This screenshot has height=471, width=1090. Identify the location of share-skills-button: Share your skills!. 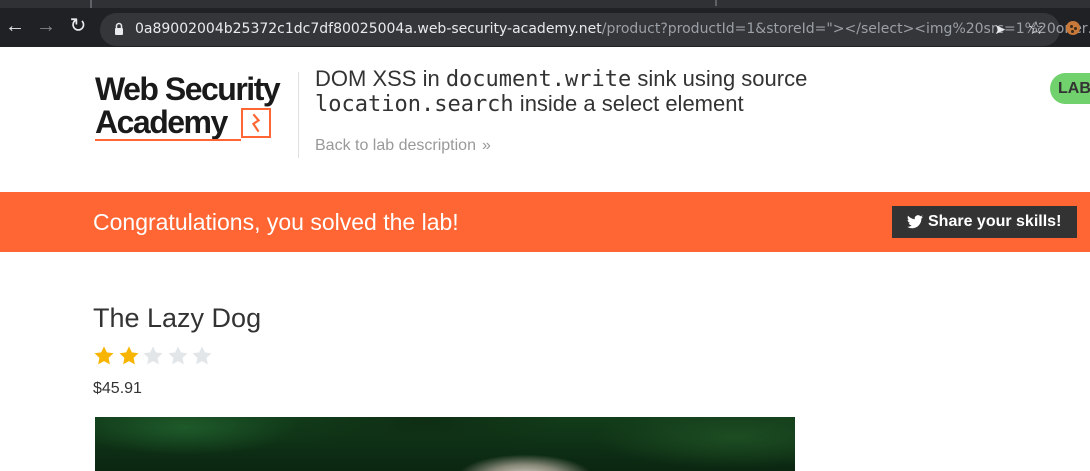
(984, 222).